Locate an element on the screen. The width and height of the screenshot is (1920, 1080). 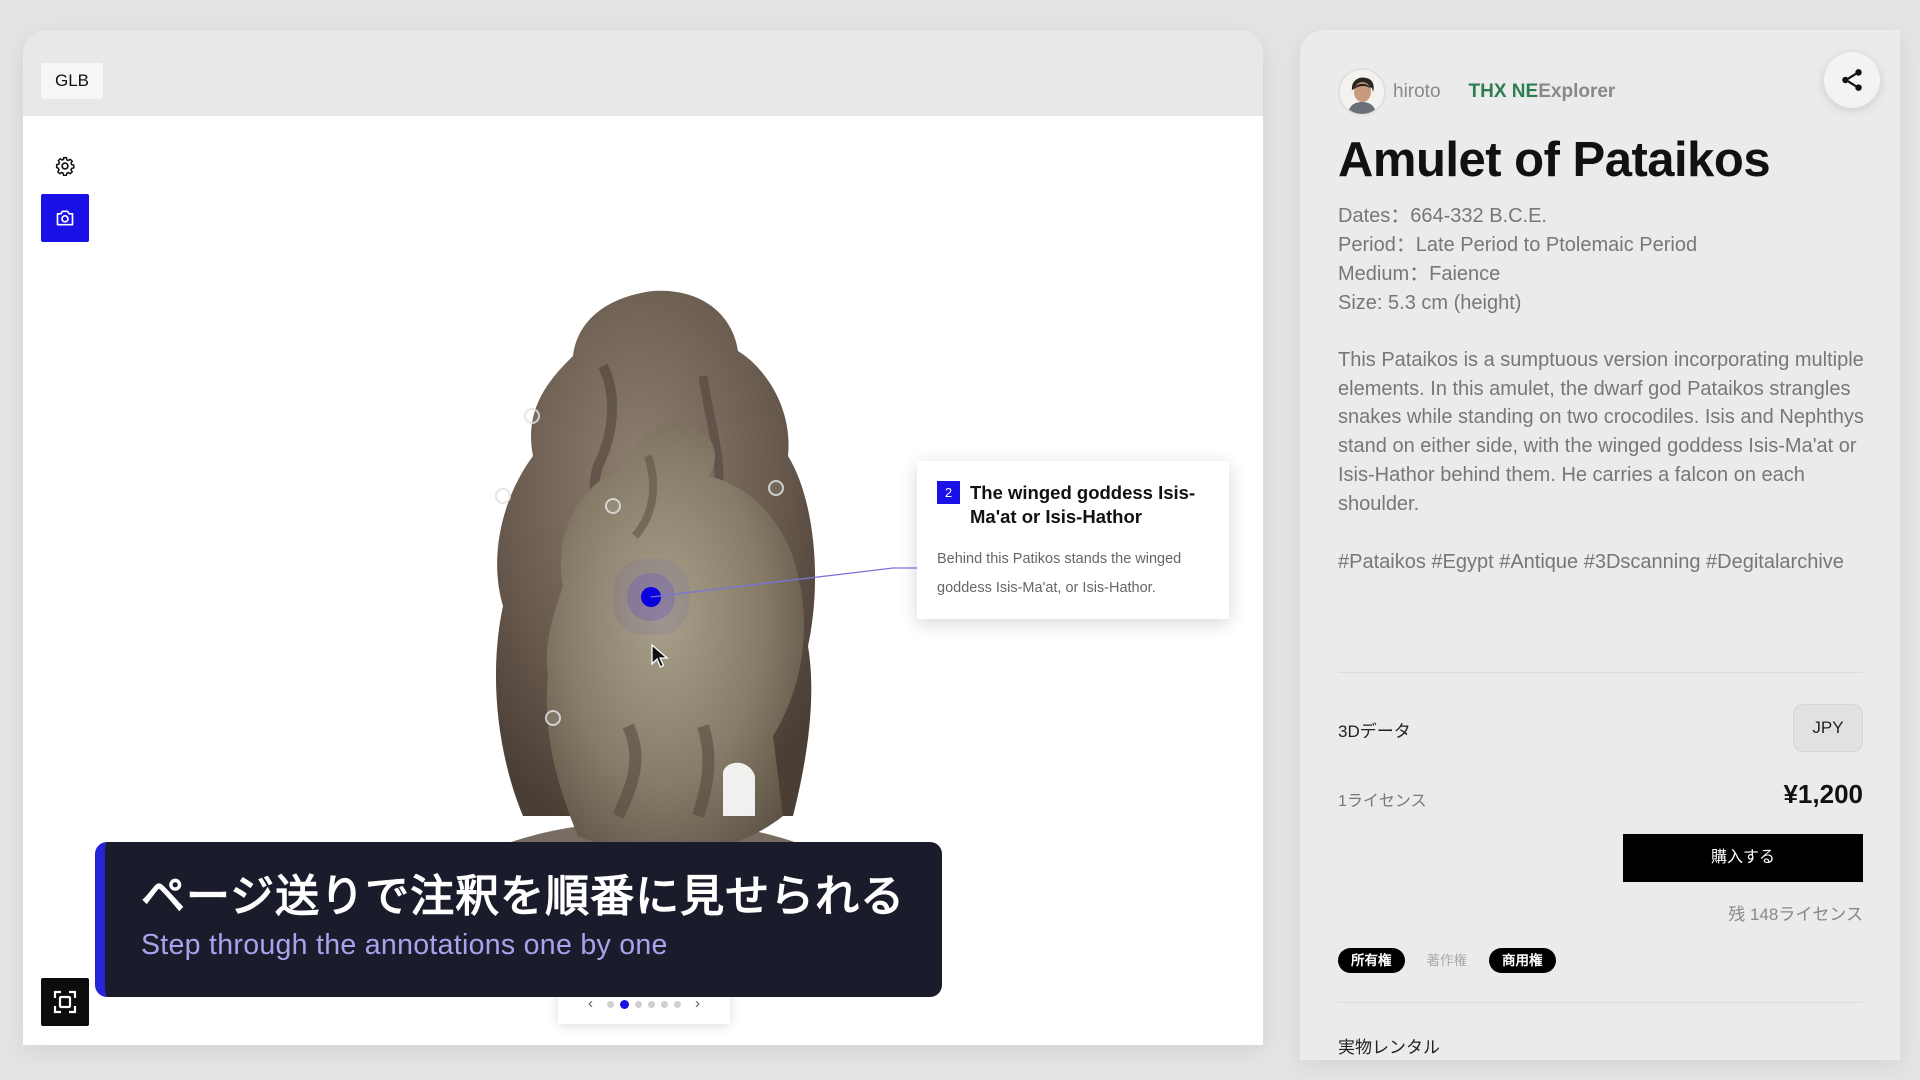
caption-japanese: ページ送りで注釈を順番に見せられる is located at coordinates (523, 896).